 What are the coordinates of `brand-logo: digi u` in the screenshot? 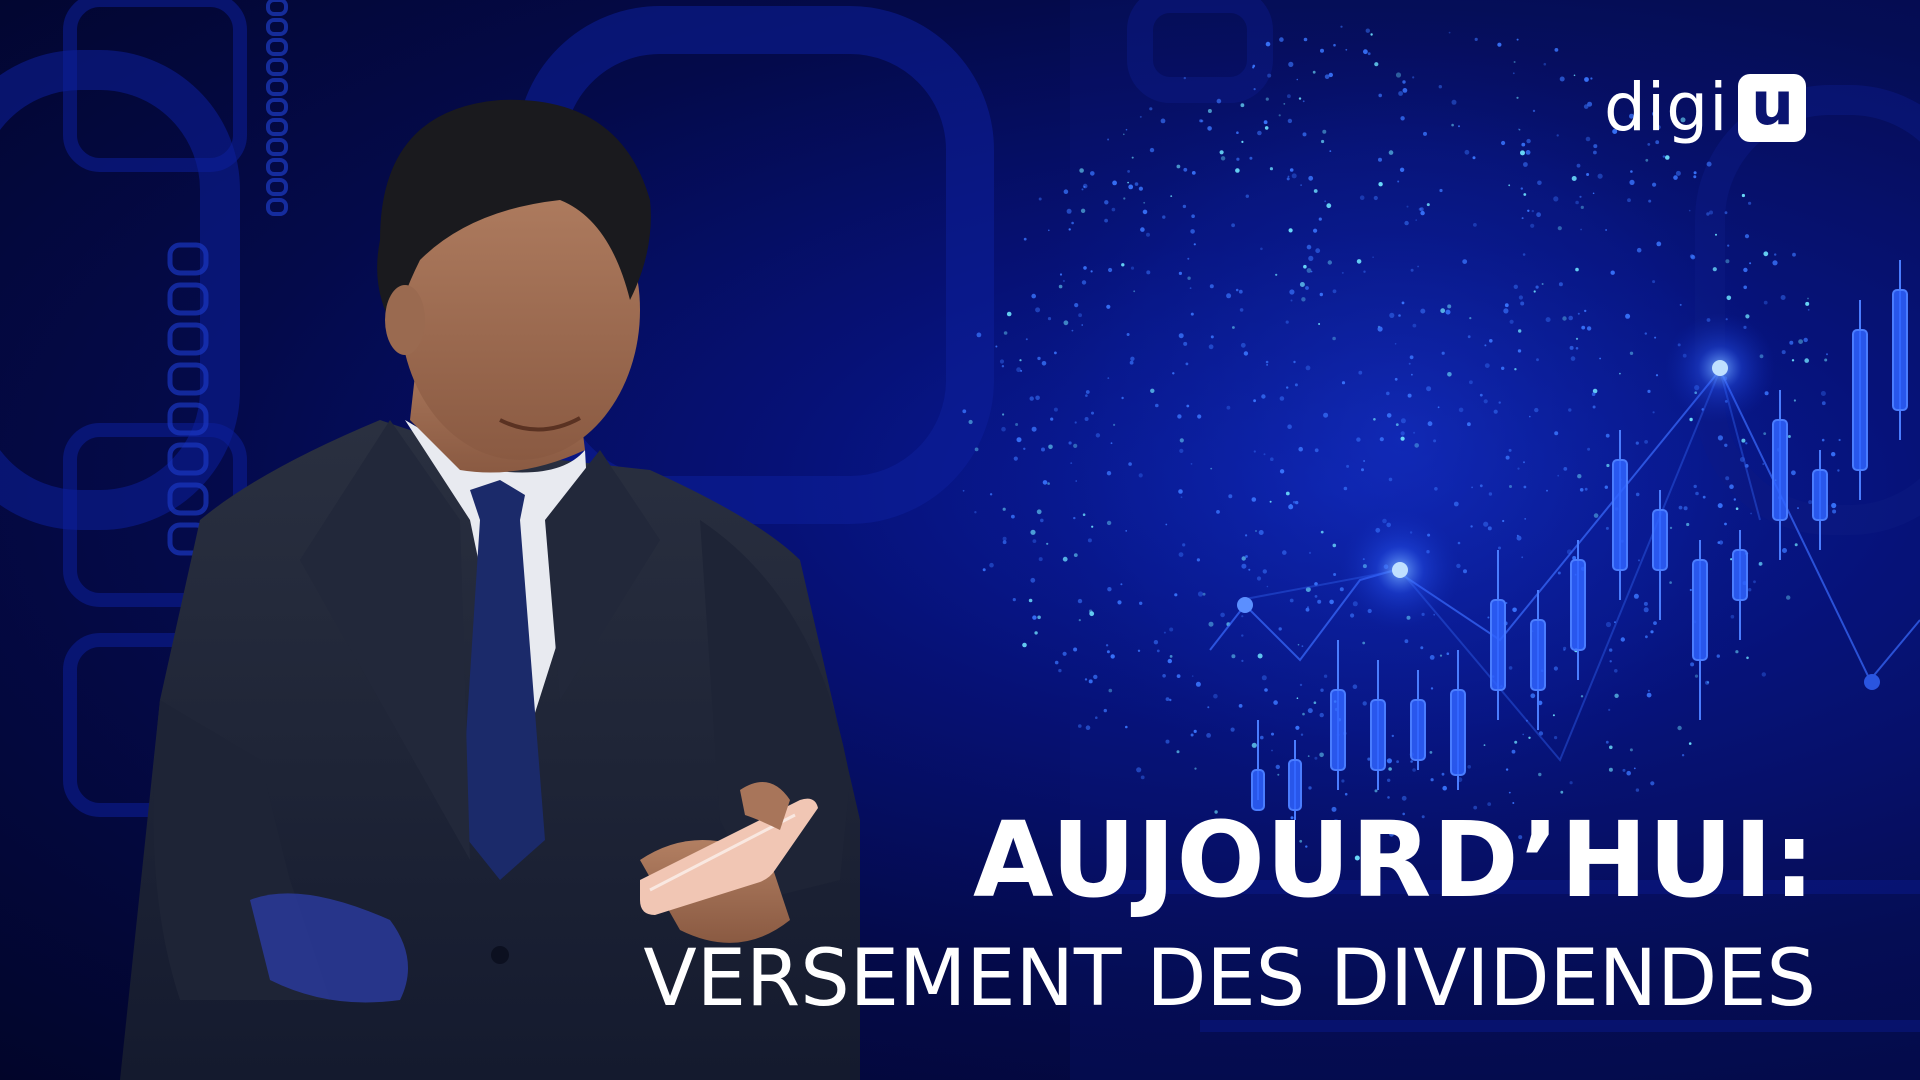 It's located at (1705, 107).